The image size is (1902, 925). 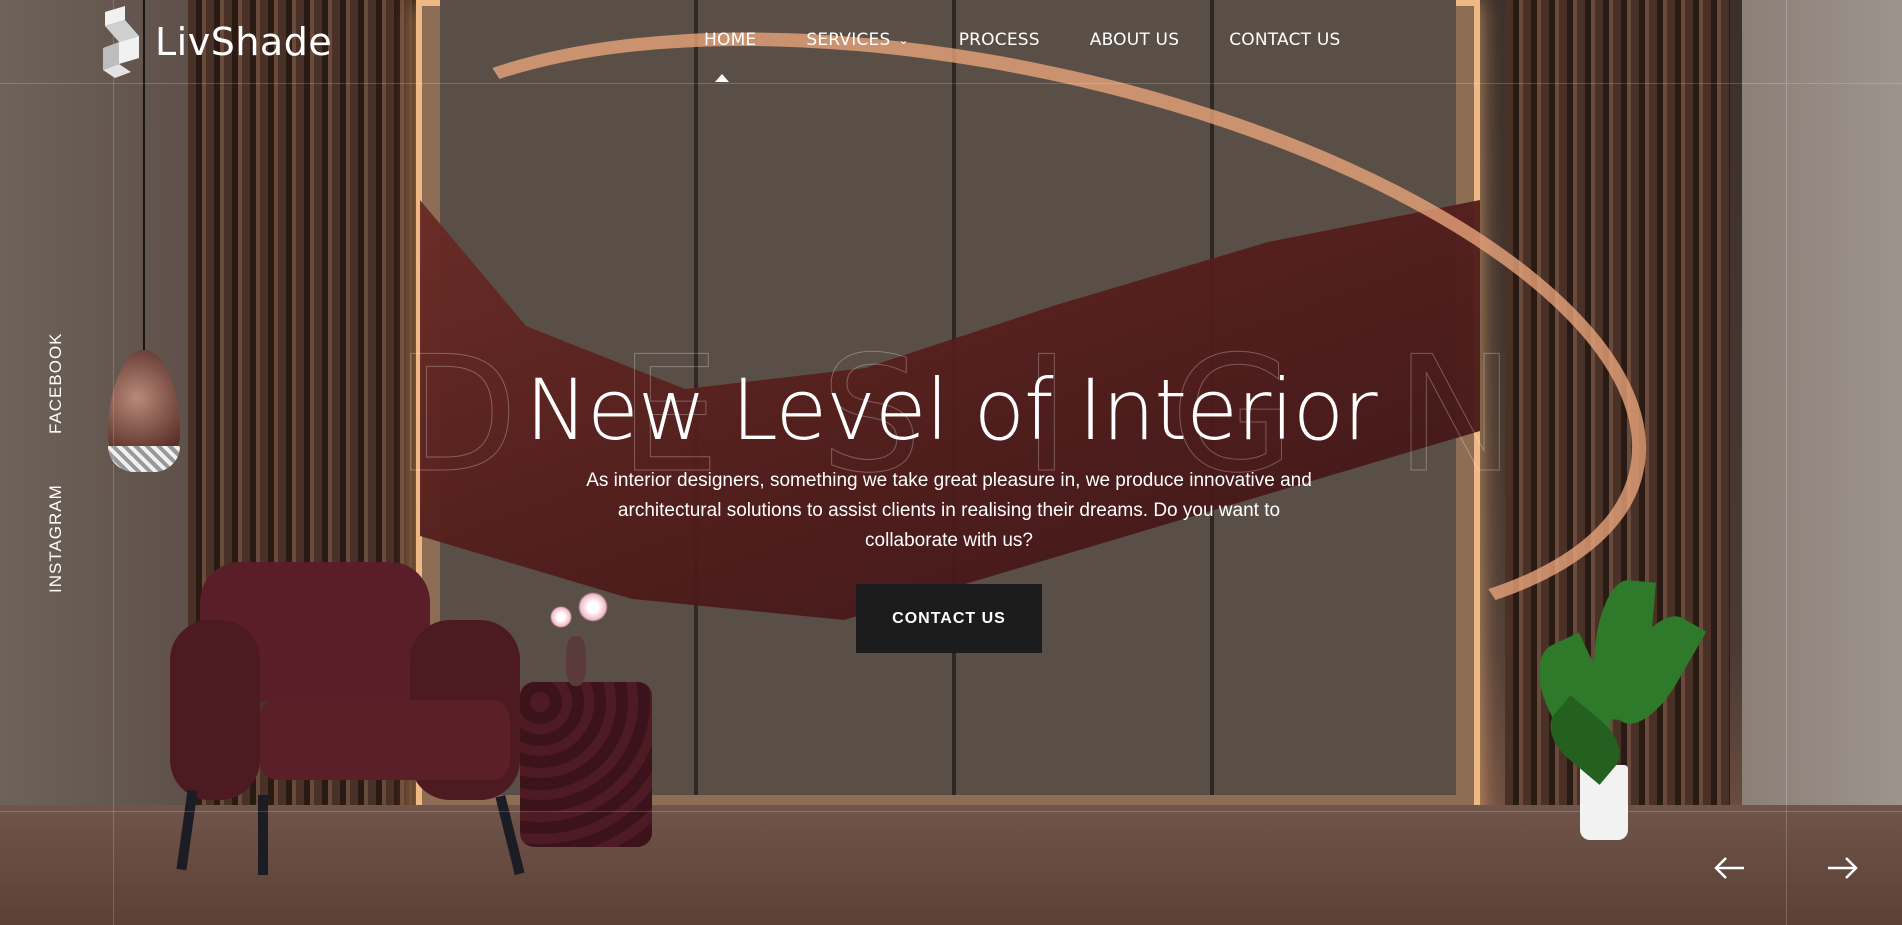 I want to click on grid-line-right, so click(x=1786, y=462).